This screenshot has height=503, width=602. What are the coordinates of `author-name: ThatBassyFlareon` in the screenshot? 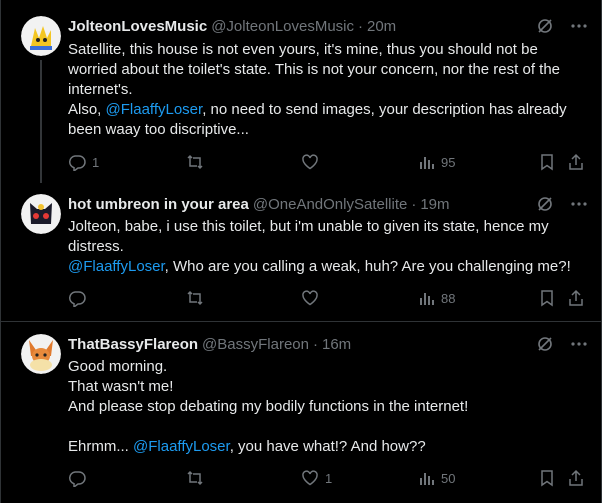 It's located at (133, 344).